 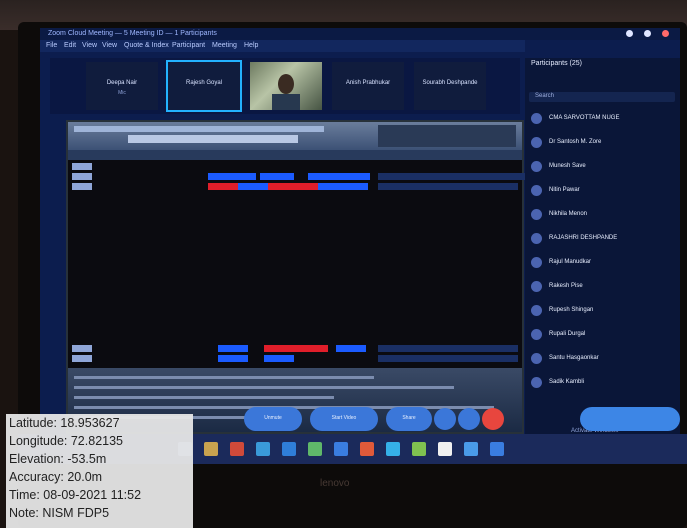 What do you see at coordinates (584, 118) in the screenshot?
I see `participant-name: CMA SARVOTTAM NUGE` at bounding box center [584, 118].